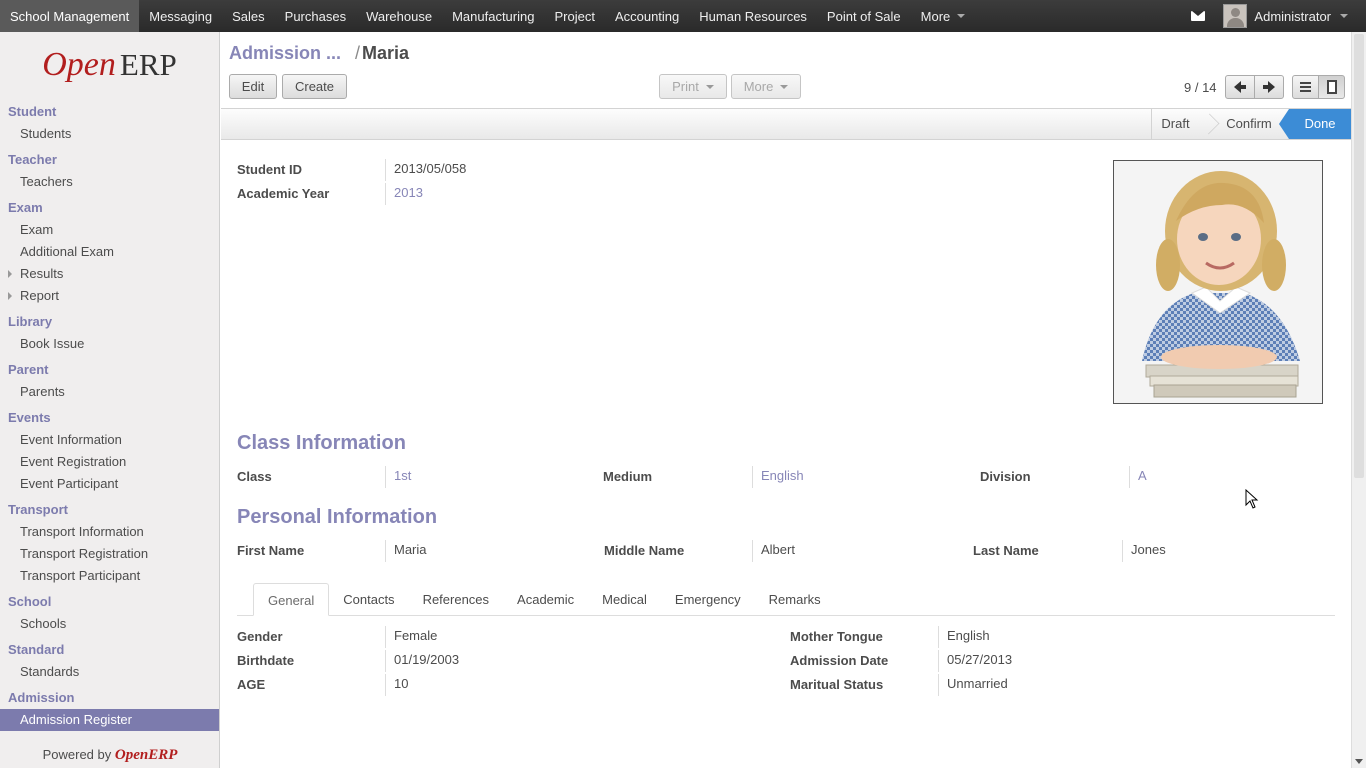 This screenshot has width=1366, height=768. Describe the element at coordinates (337, 517) in the screenshot. I see `personal-information-heading: Personal Information` at that location.